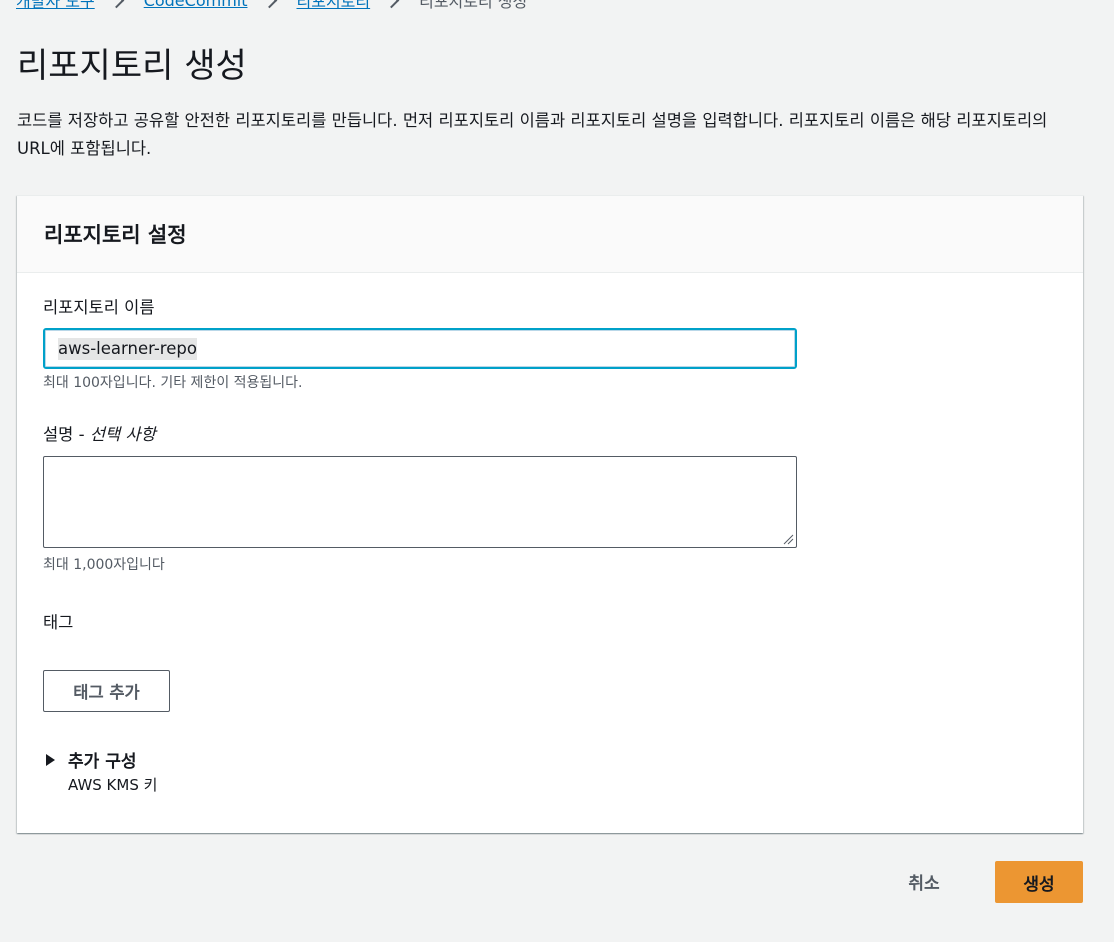 The width and height of the screenshot is (1114, 942). What do you see at coordinates (420, 348) in the screenshot?
I see `repository-name-input: aws-learner-repo` at bounding box center [420, 348].